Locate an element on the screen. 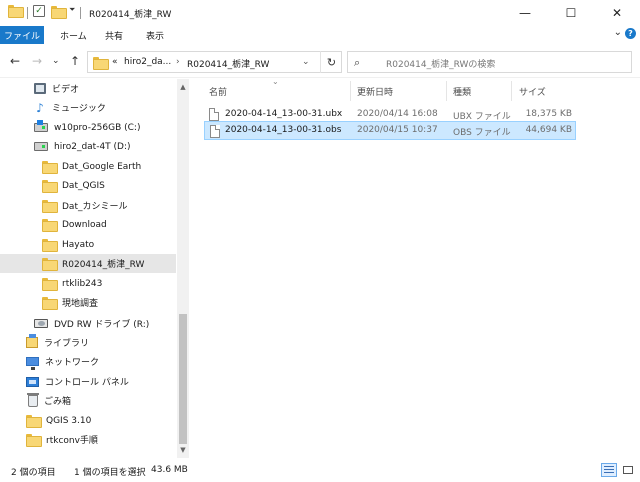  file-icon is located at coordinates (214, 114).